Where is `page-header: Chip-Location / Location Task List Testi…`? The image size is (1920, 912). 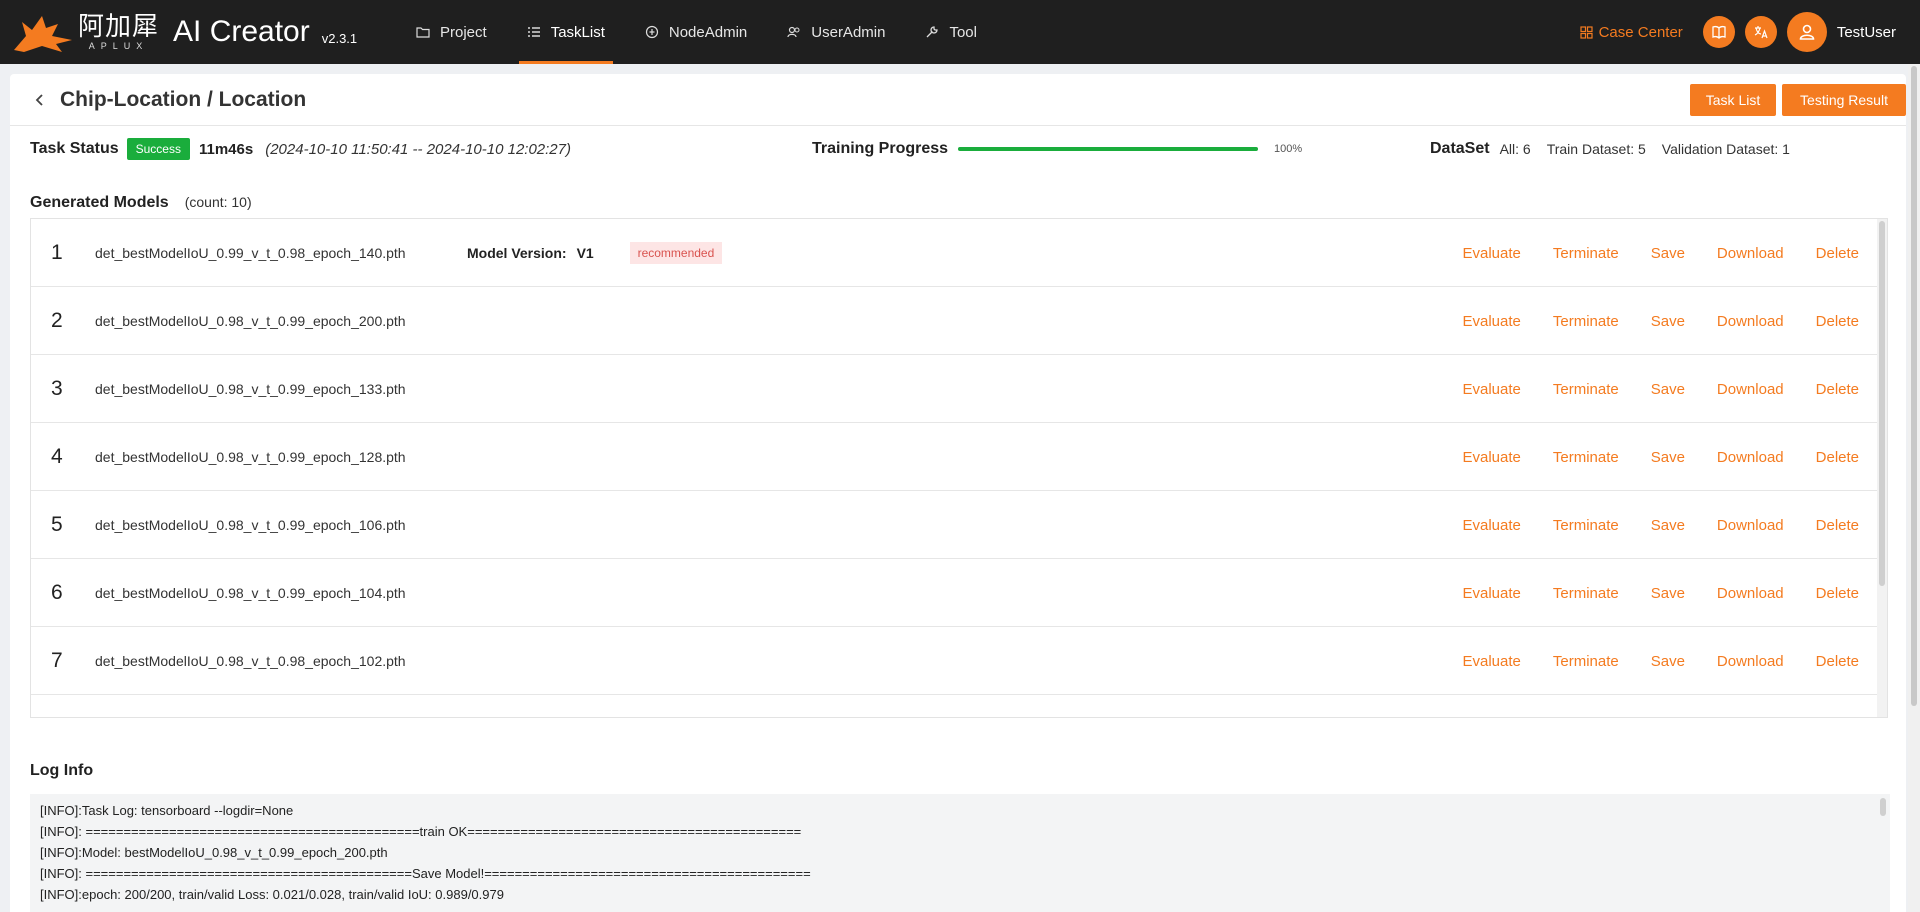
page-header: Chip-Location / Location Task List Testi… is located at coordinates (958, 100).